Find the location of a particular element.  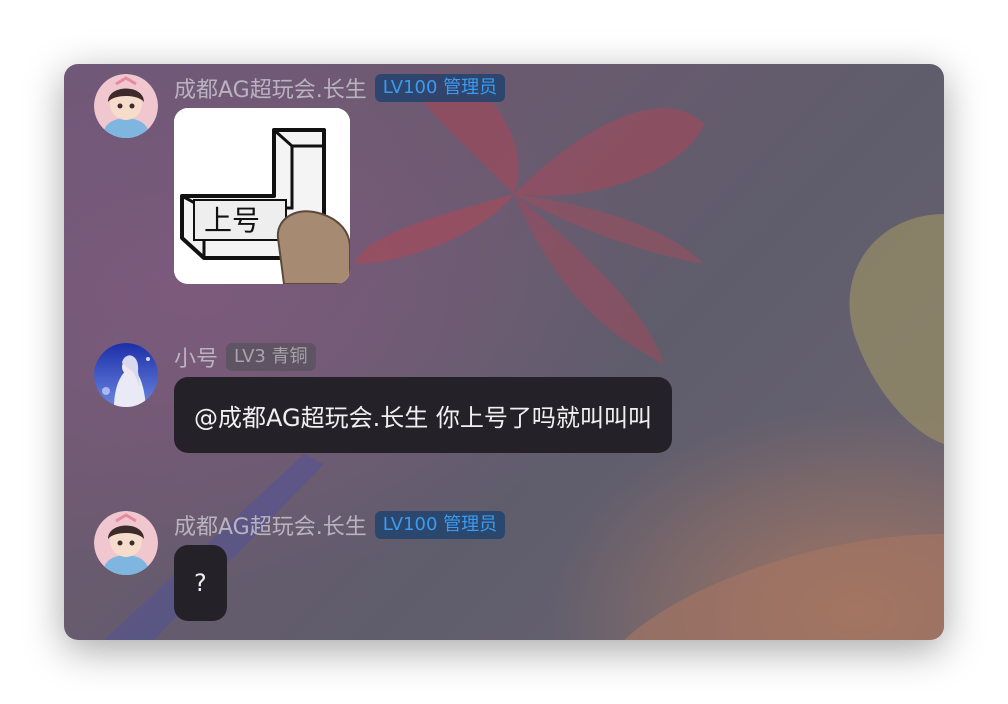

level-badge: LV3 青铜 is located at coordinates (271, 357).